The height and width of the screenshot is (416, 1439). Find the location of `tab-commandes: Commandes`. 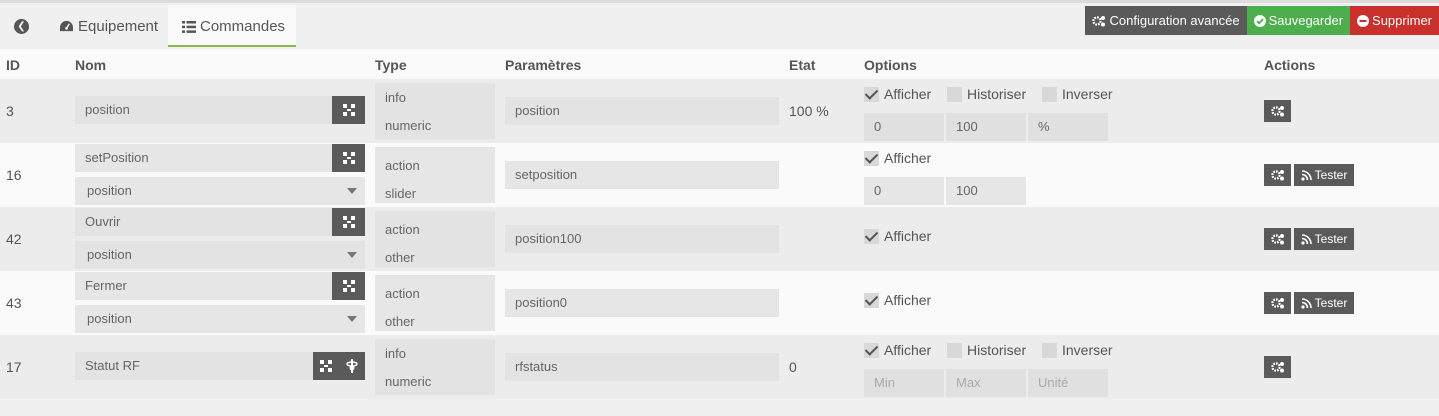

tab-commandes: Commandes is located at coordinates (232, 26).